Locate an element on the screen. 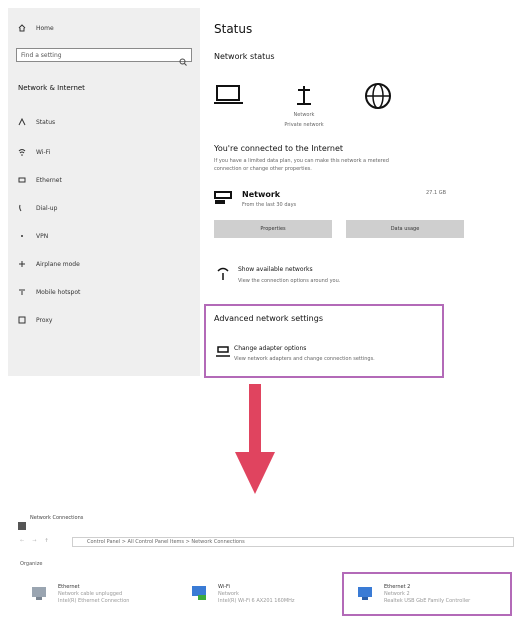 This screenshot has width=514, height=619. adapter-device: Intel(R) Wi-Fi 6 AX201 160MHz is located at coordinates (256, 601).